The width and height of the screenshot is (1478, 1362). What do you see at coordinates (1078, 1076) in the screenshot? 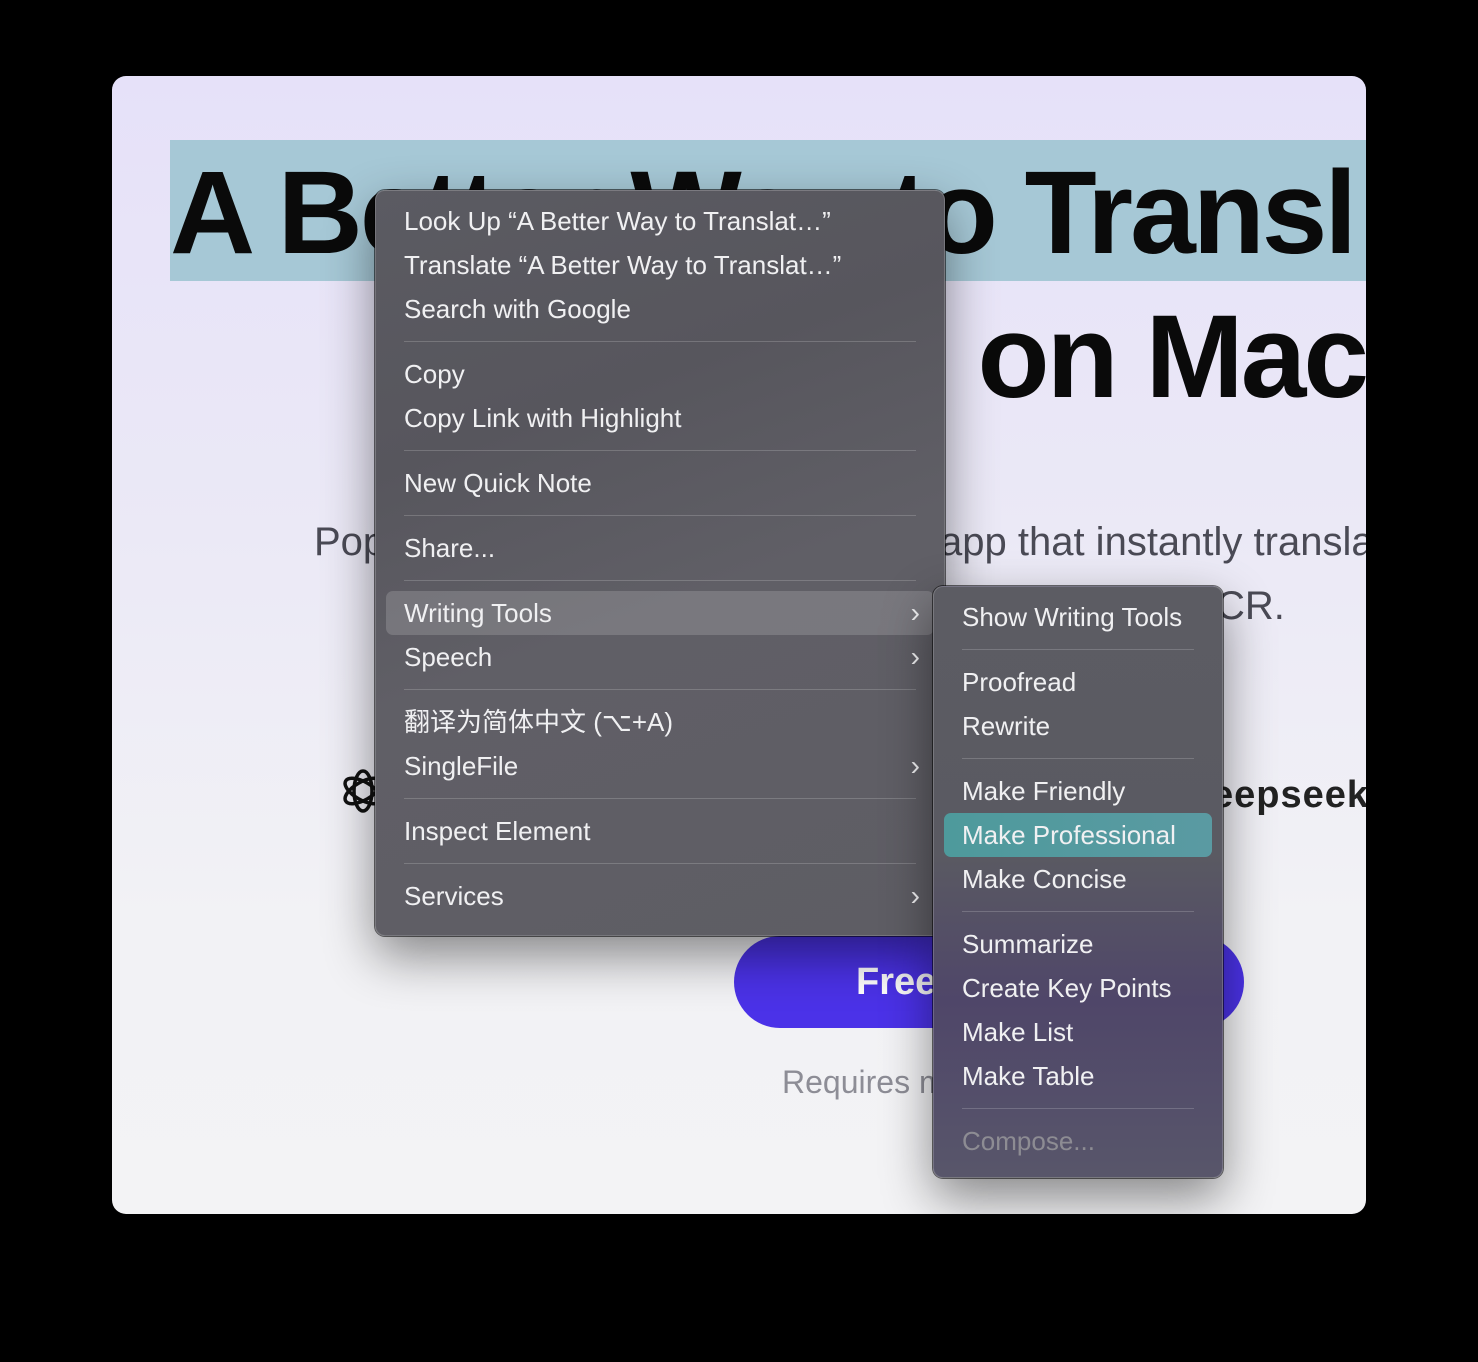
I see `menu-item-make-table: Make Table` at bounding box center [1078, 1076].